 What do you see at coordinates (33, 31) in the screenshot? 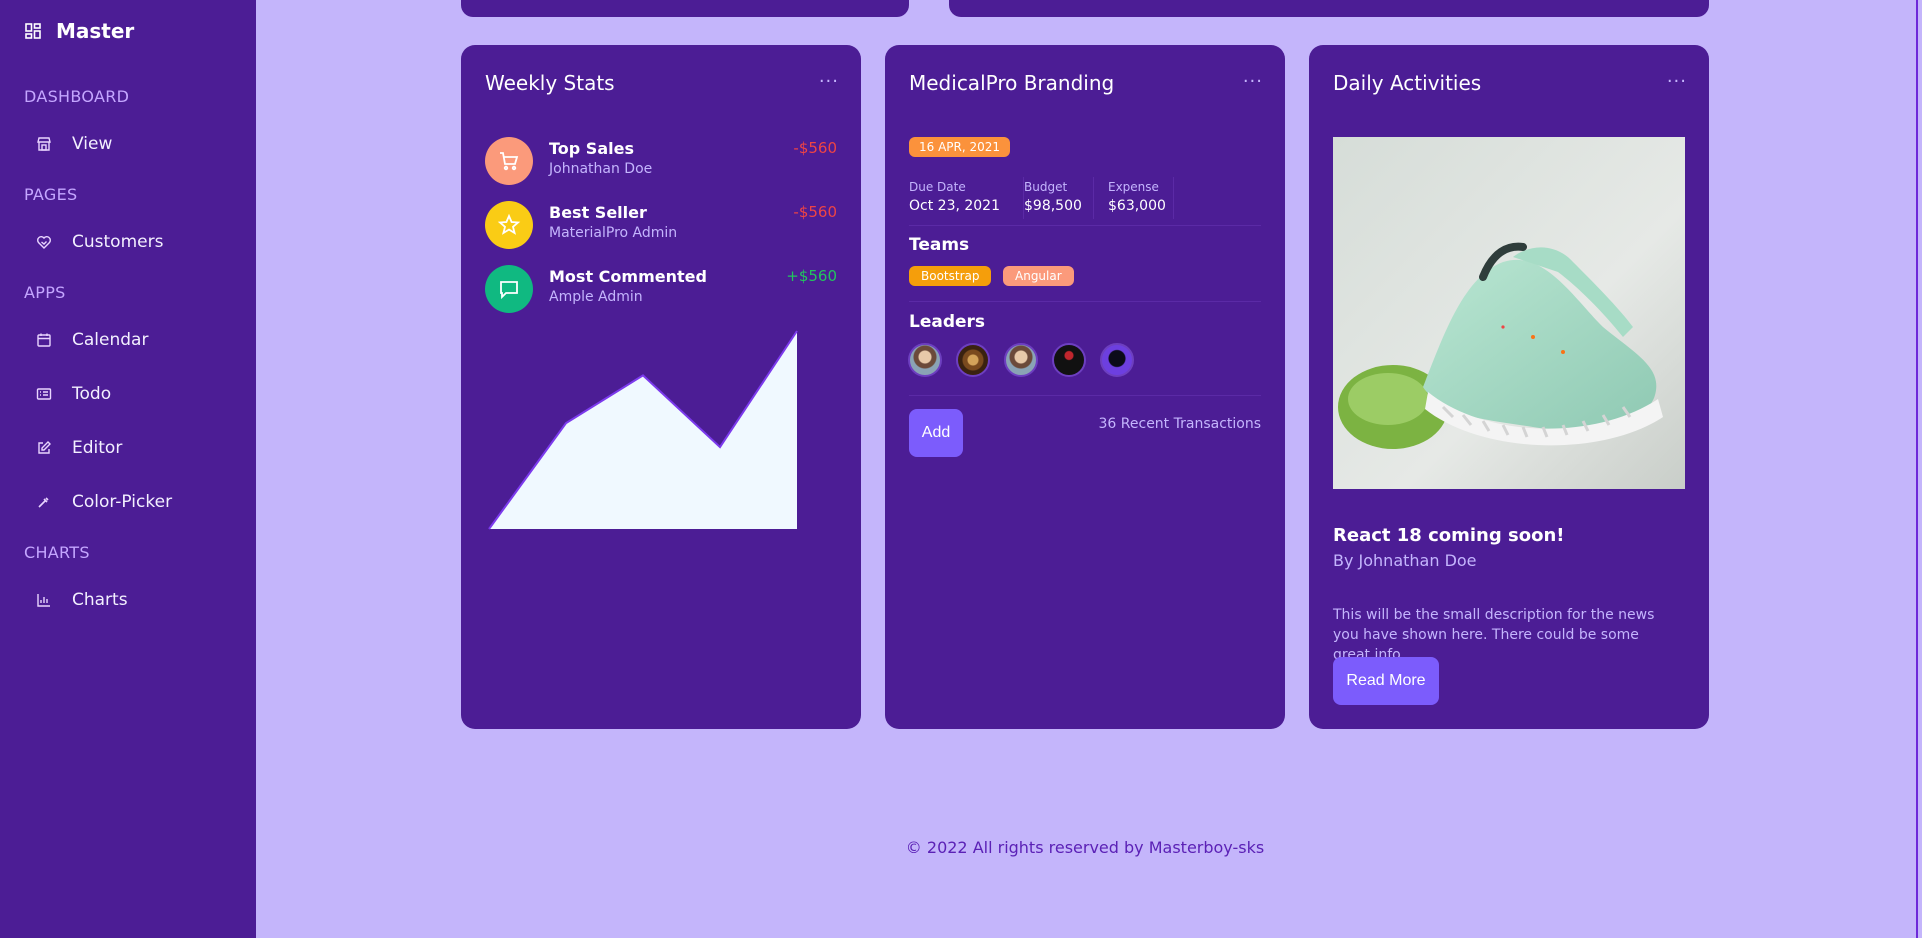
I see `grid-icon` at bounding box center [33, 31].